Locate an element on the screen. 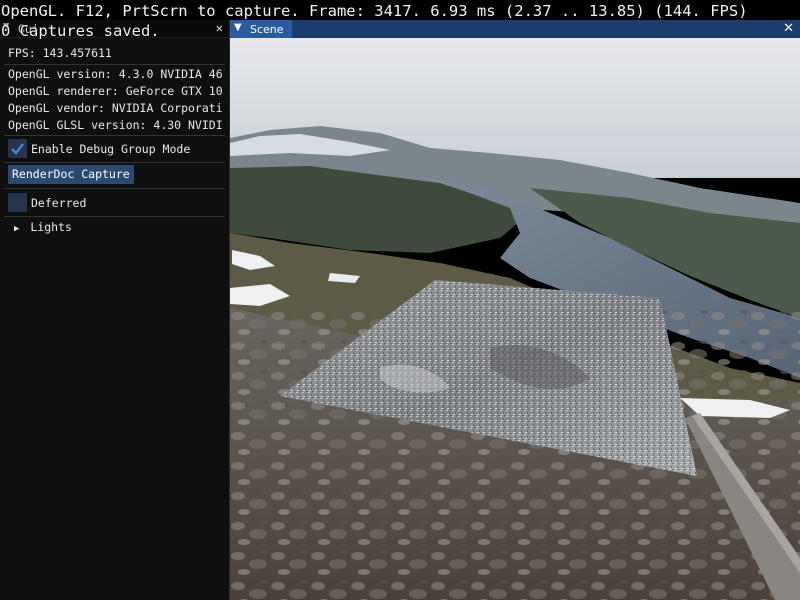  gl-version-text: OpenGL version: 4.3.0 NVIDIA 46 is located at coordinates (115, 74).